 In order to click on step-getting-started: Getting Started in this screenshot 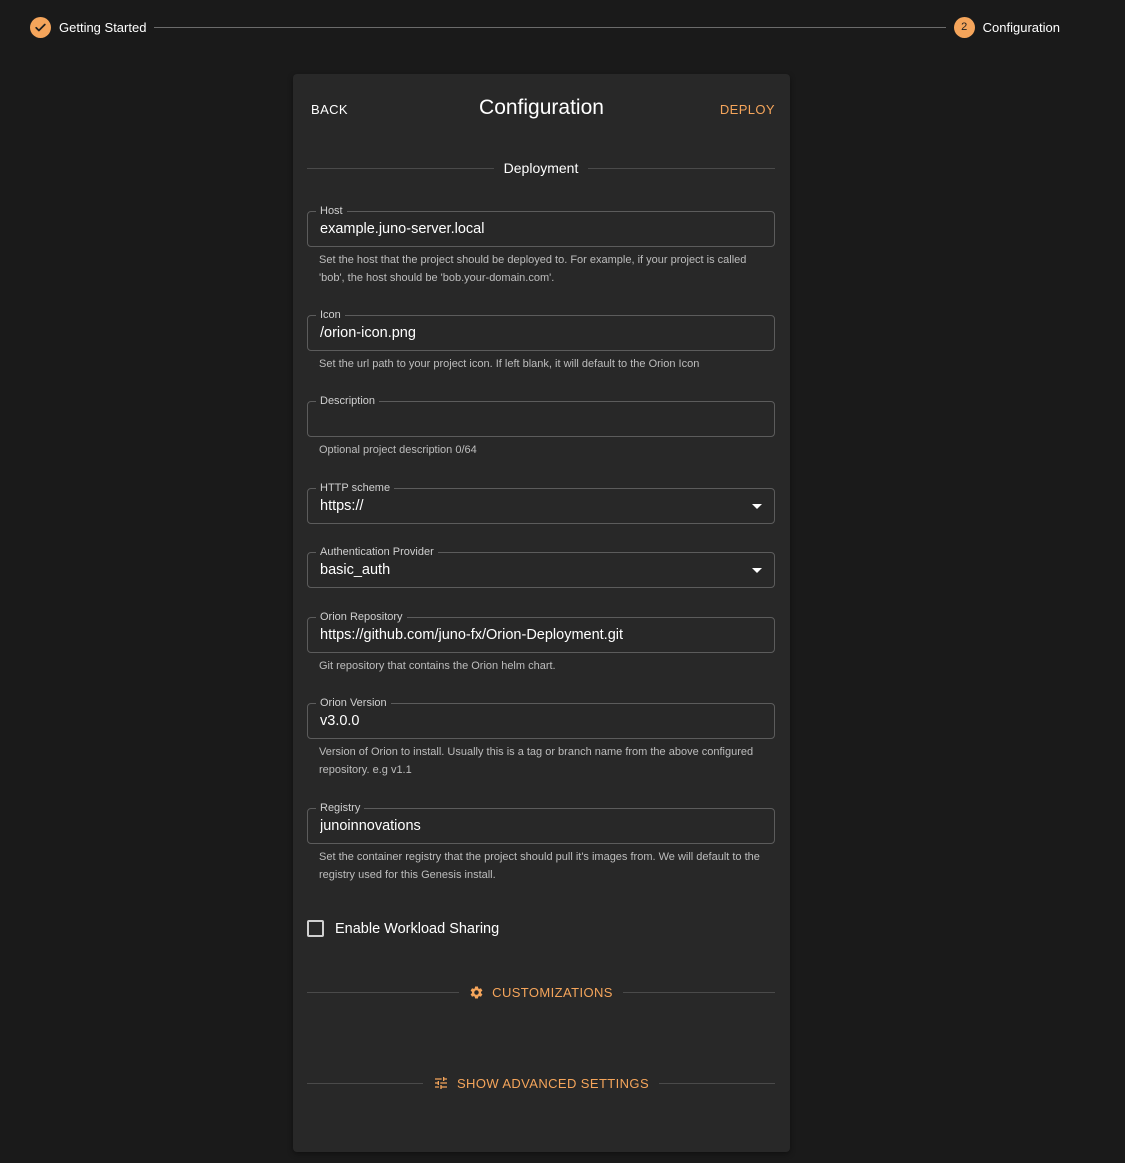, I will do `click(88, 27)`.